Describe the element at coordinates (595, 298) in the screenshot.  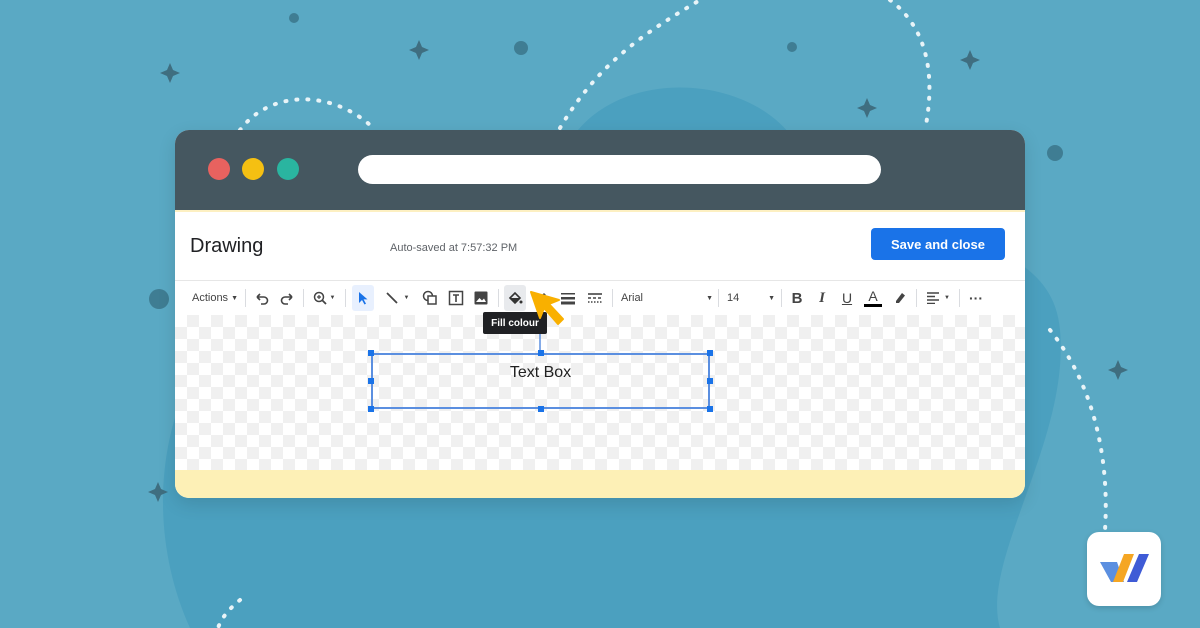
I see `border-dash-icon` at that location.